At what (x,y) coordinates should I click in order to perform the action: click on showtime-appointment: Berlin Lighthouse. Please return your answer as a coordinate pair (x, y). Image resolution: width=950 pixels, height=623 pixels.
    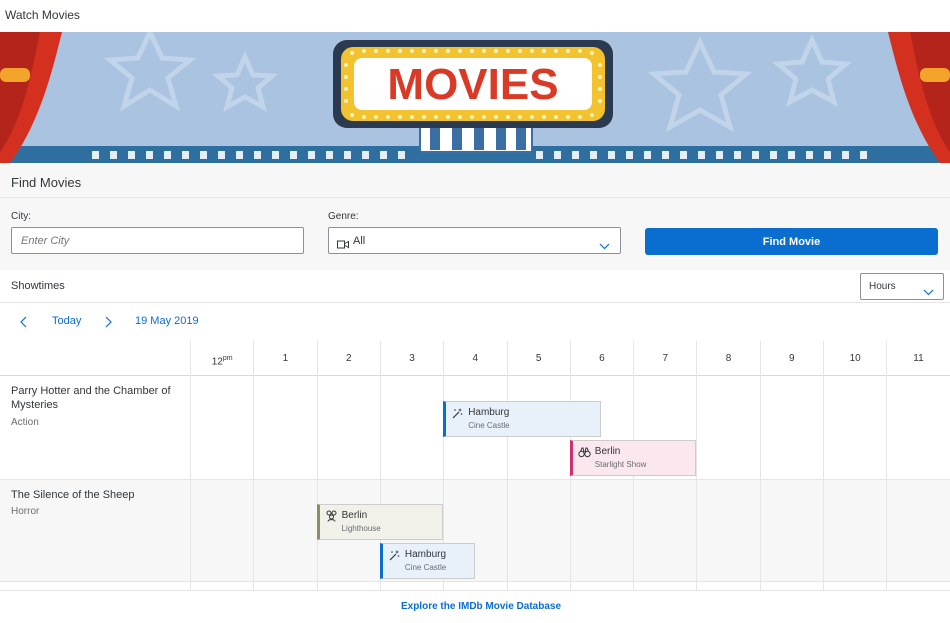
    Looking at the image, I should click on (380, 522).